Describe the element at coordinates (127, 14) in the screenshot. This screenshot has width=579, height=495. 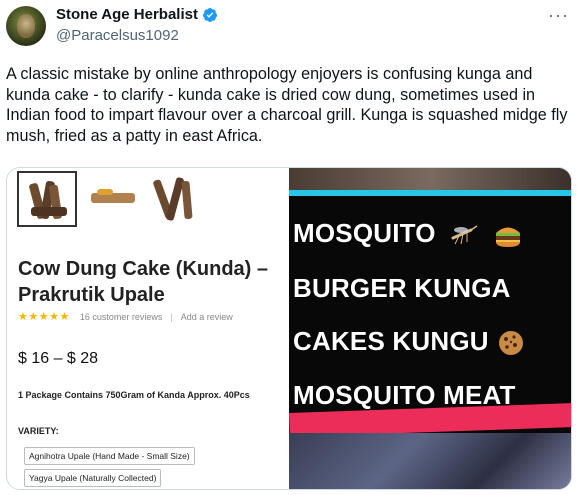
I see `display-name: Stone Age Herbalist` at that location.